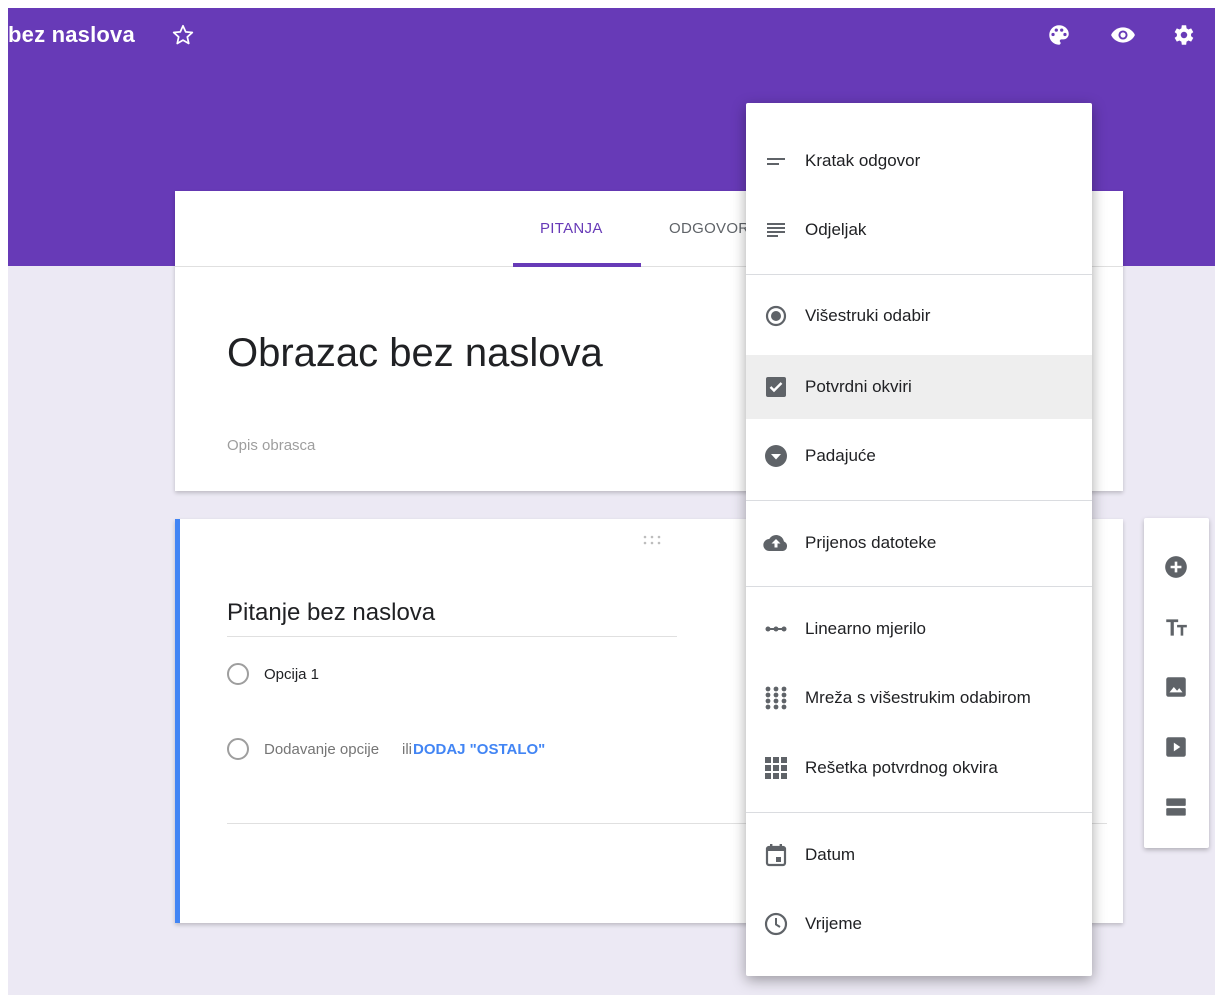 The image size is (1215, 995). I want to click on add-section-icon, so click(1176, 807).